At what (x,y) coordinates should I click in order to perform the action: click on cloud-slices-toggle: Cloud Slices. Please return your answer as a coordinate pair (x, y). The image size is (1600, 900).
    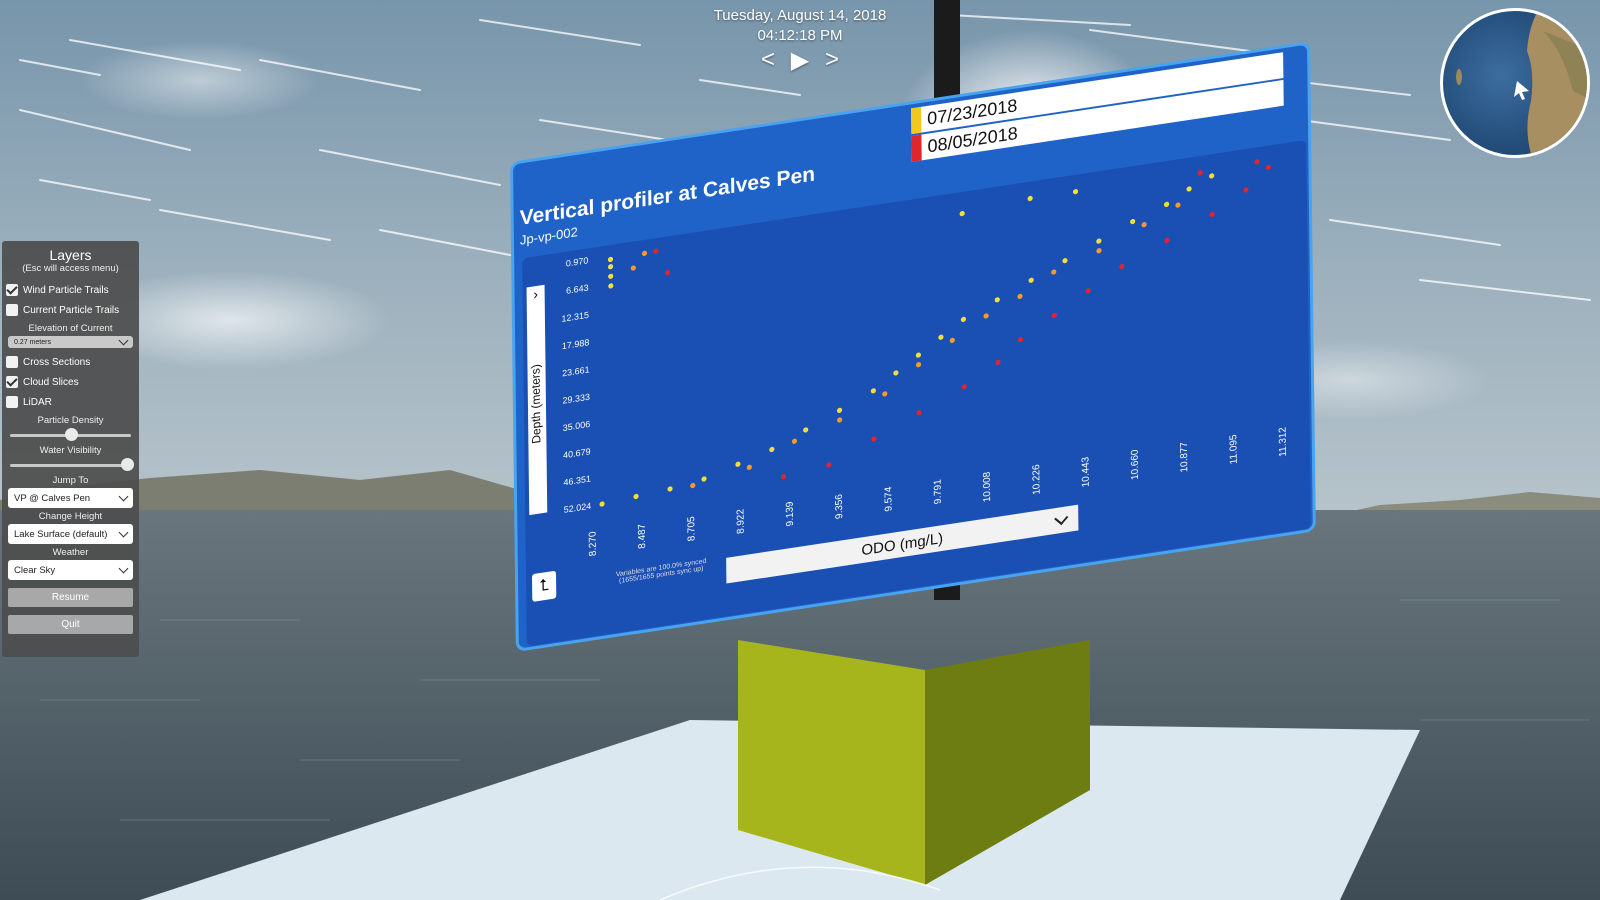
    Looking at the image, I should click on (70, 382).